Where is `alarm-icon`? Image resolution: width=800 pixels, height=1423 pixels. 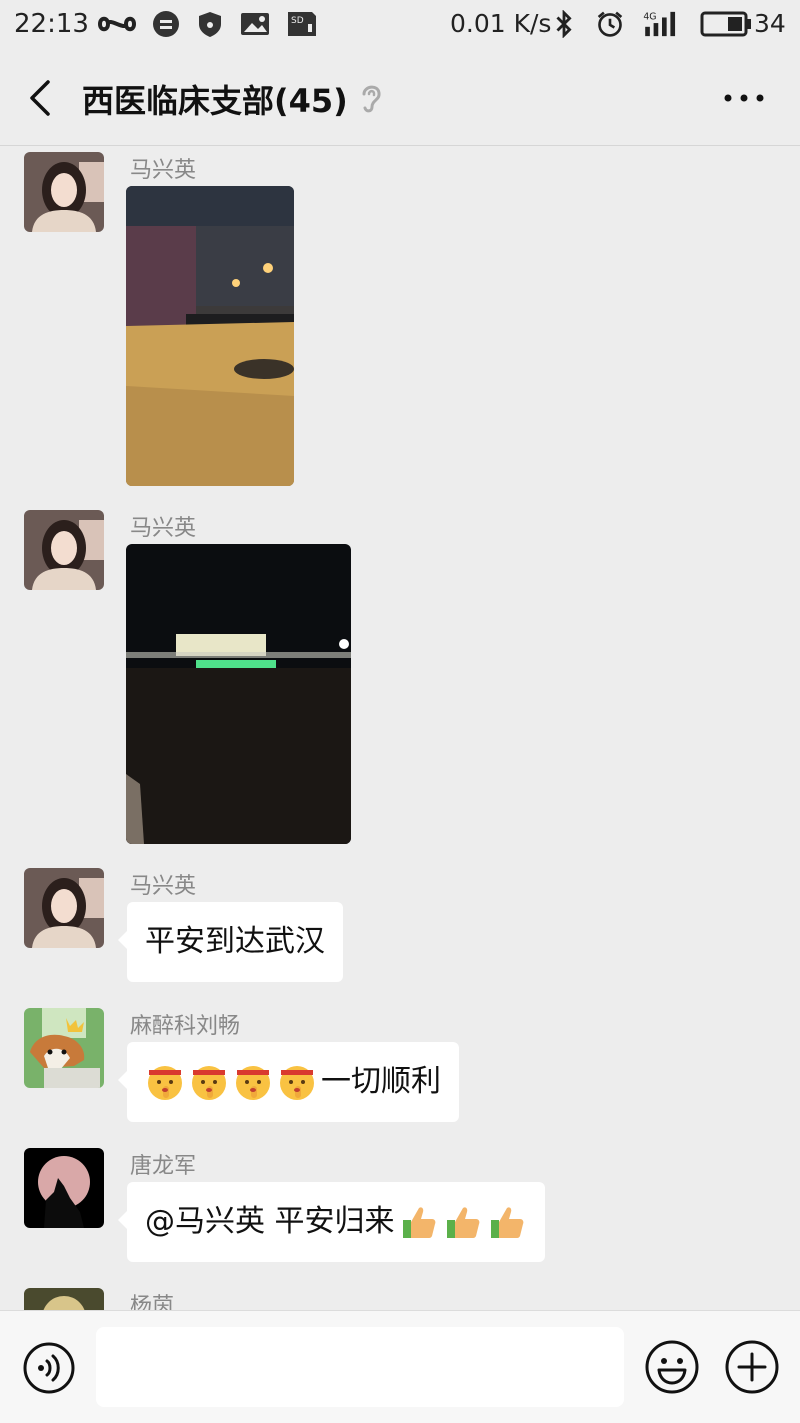 alarm-icon is located at coordinates (610, 24).